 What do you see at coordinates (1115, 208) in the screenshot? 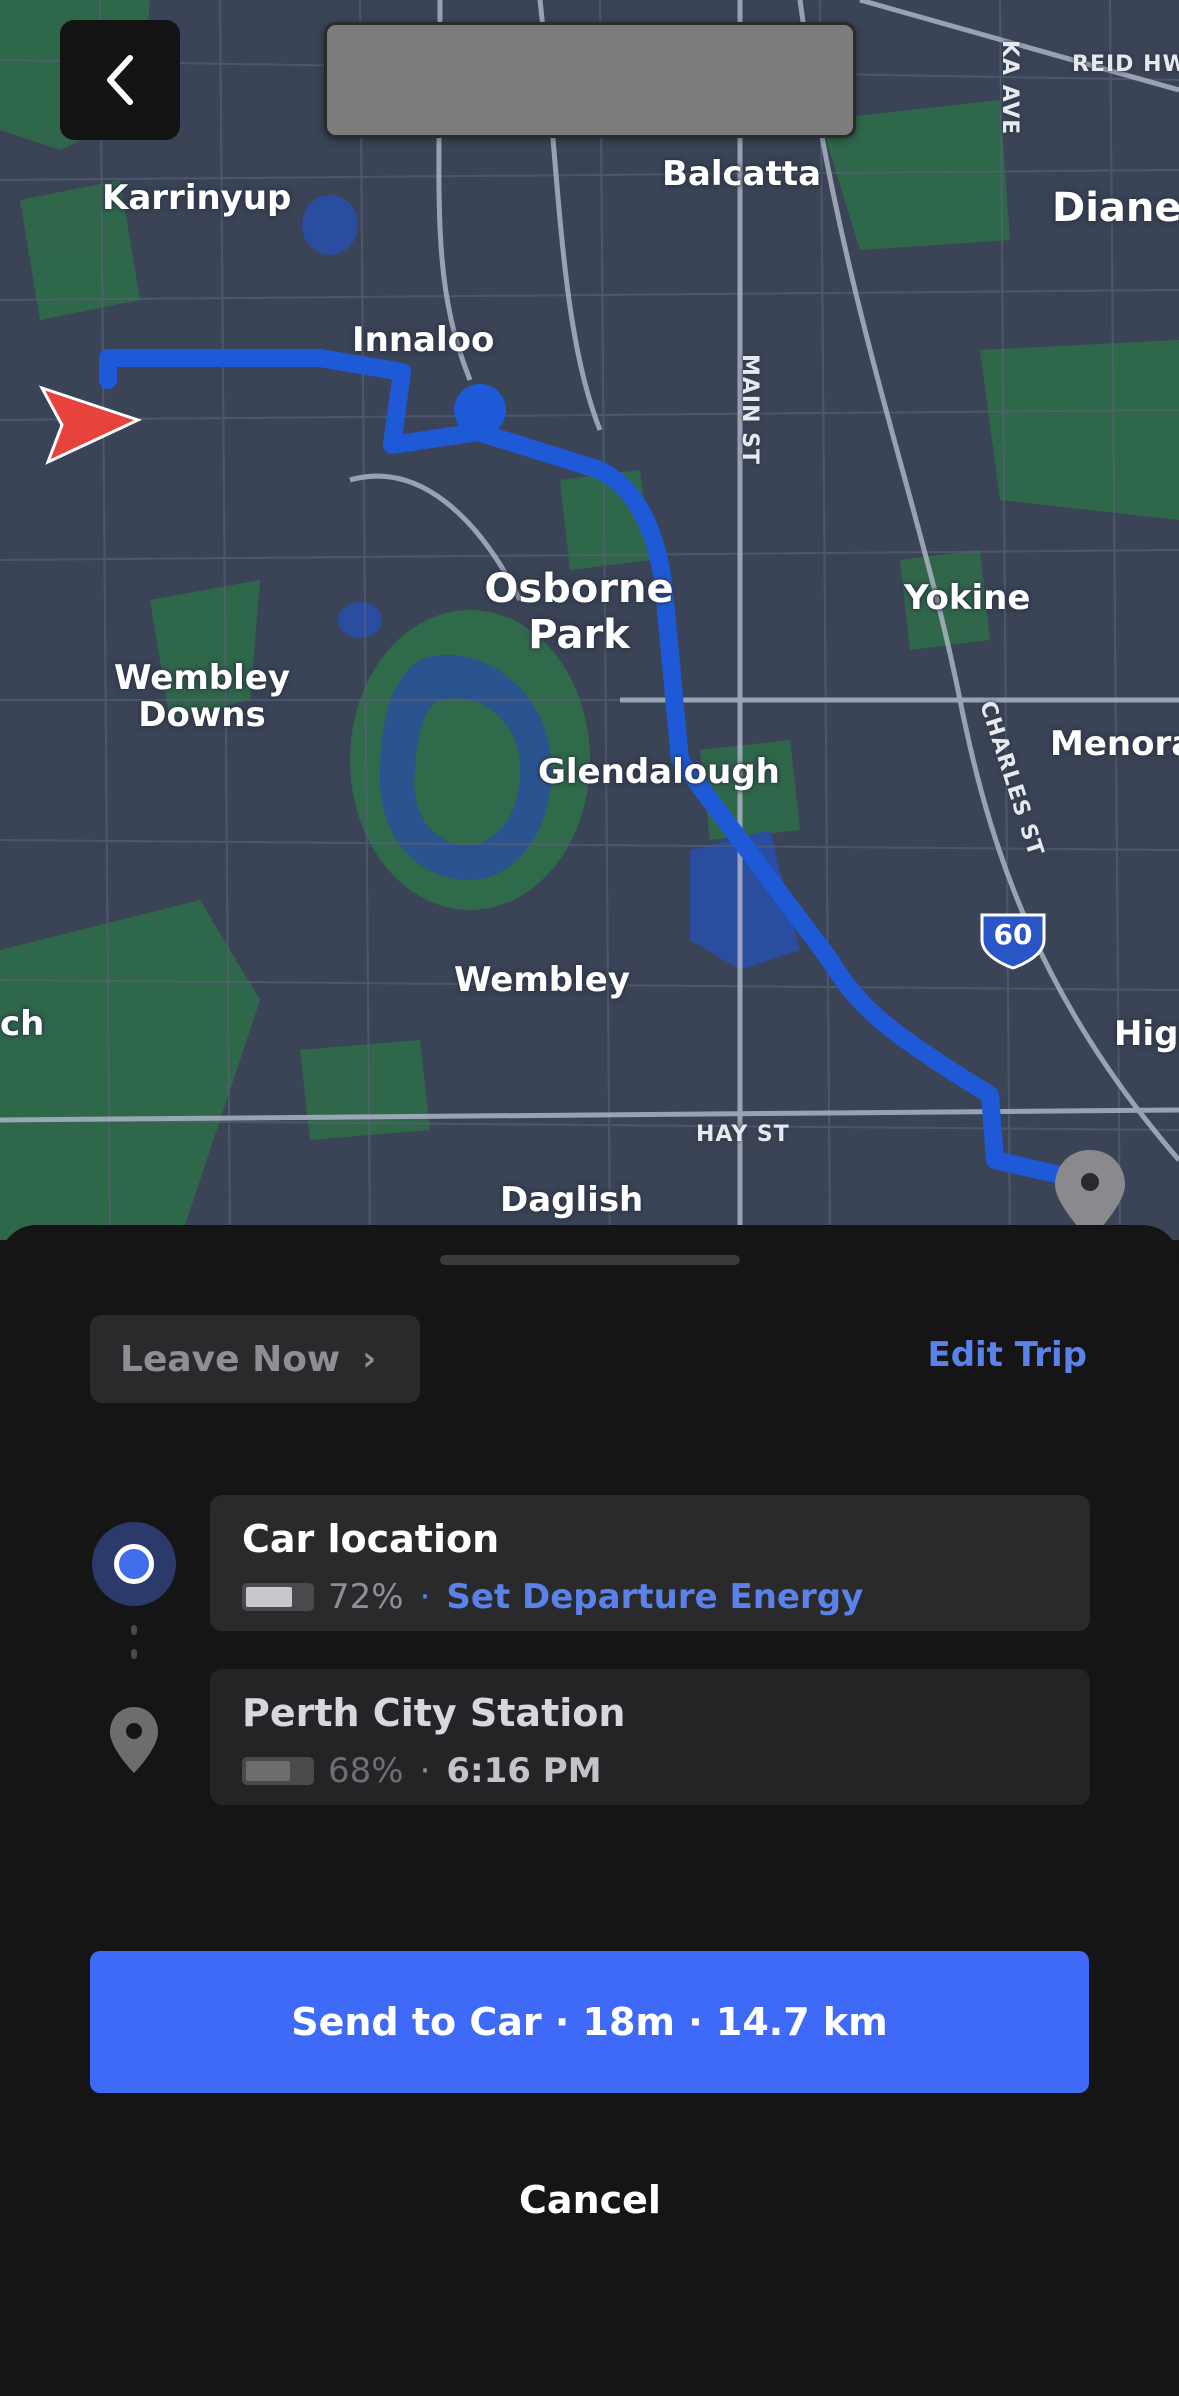
I see `suburb-label: Dianel` at bounding box center [1115, 208].